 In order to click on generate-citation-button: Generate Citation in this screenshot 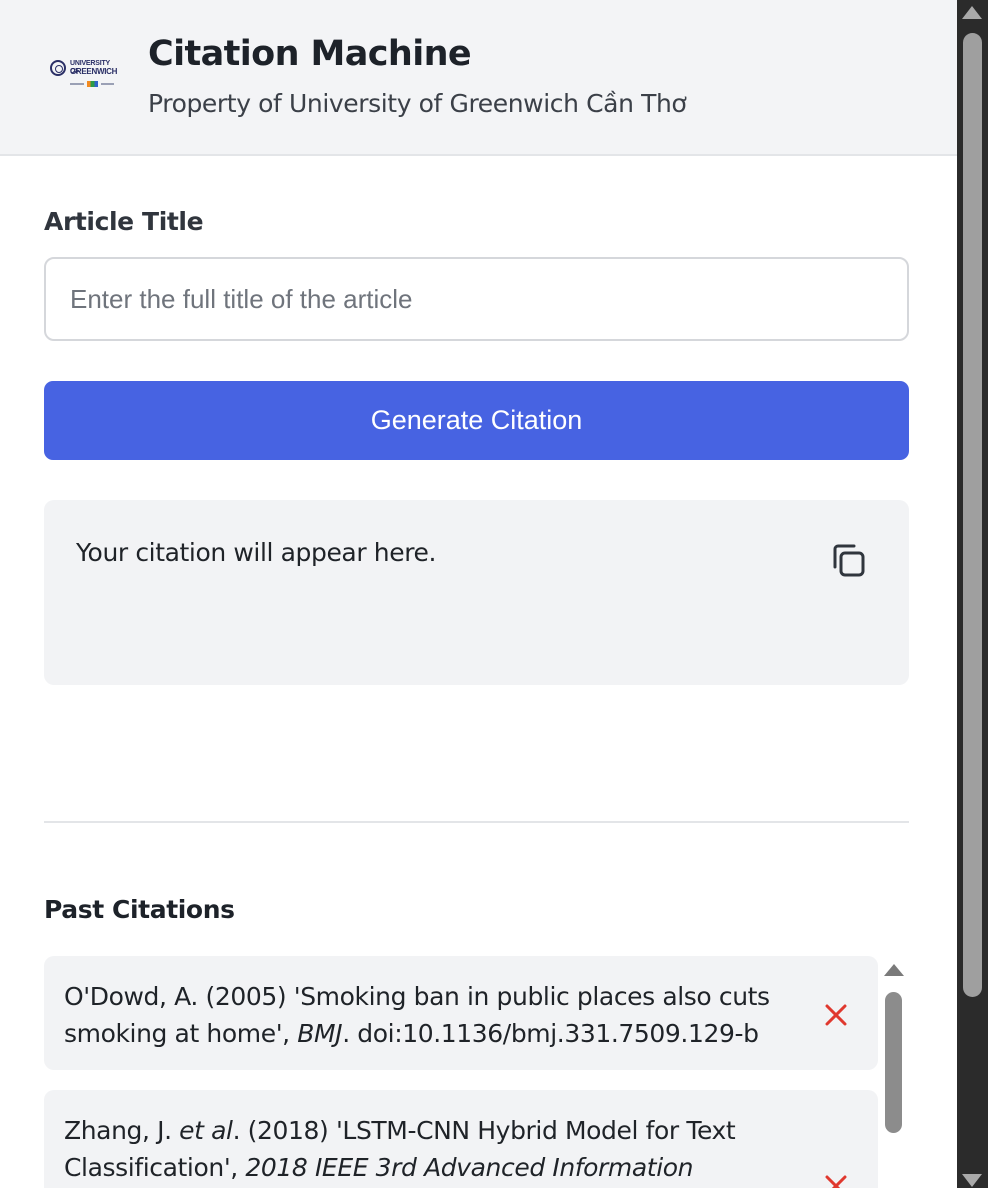, I will do `click(476, 420)`.